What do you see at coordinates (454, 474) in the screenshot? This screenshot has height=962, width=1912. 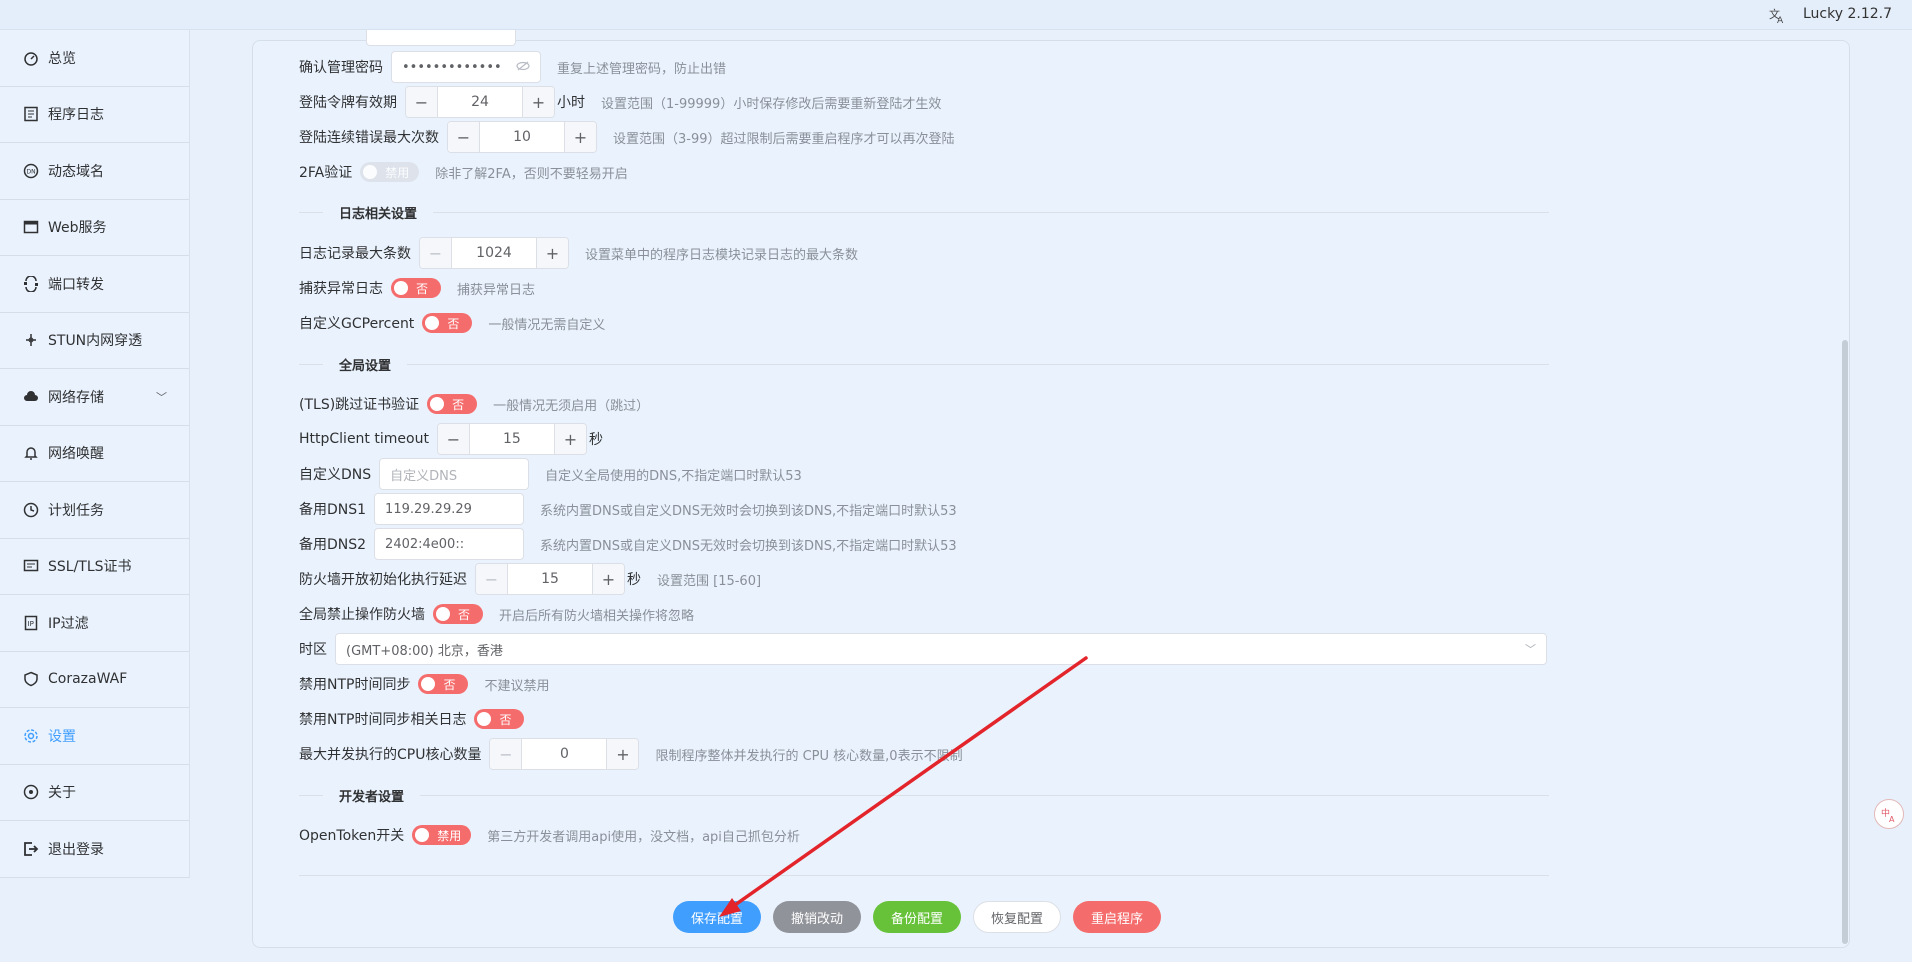 I see `custom-dns-input: 自定义DNS` at bounding box center [454, 474].